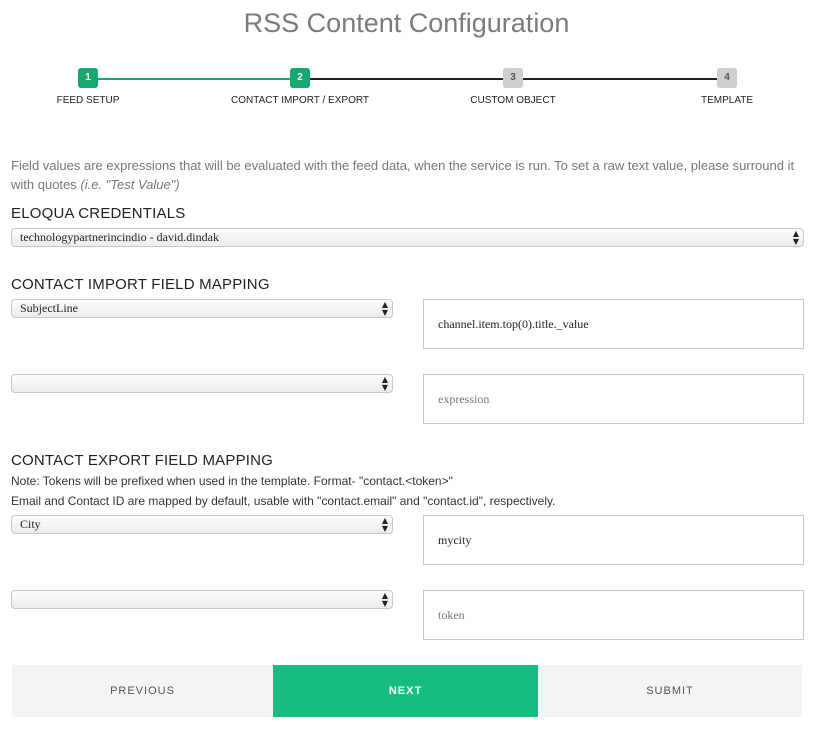 This screenshot has width=813, height=730. What do you see at coordinates (140, 284) in the screenshot?
I see `import-mapping-heading: CONTACT IMPORT FIELD MAPPING` at bounding box center [140, 284].